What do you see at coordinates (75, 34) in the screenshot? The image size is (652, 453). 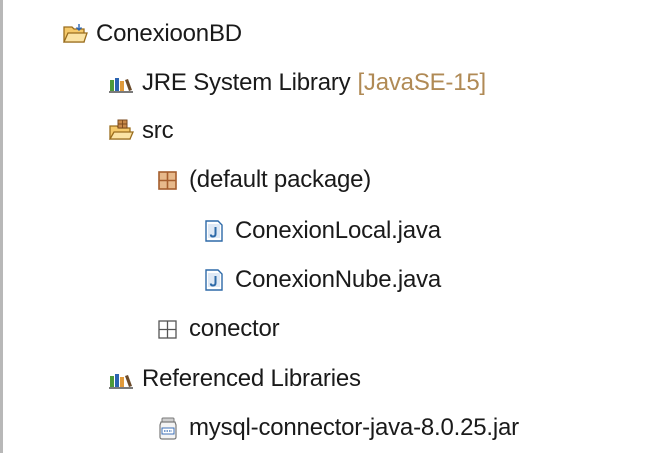 I see `open-project-folder-icon` at bounding box center [75, 34].